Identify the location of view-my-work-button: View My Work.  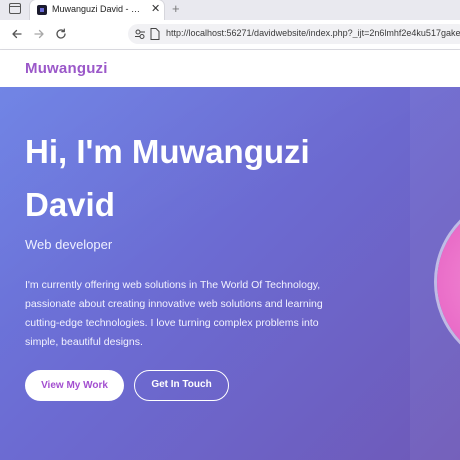
(74, 385).